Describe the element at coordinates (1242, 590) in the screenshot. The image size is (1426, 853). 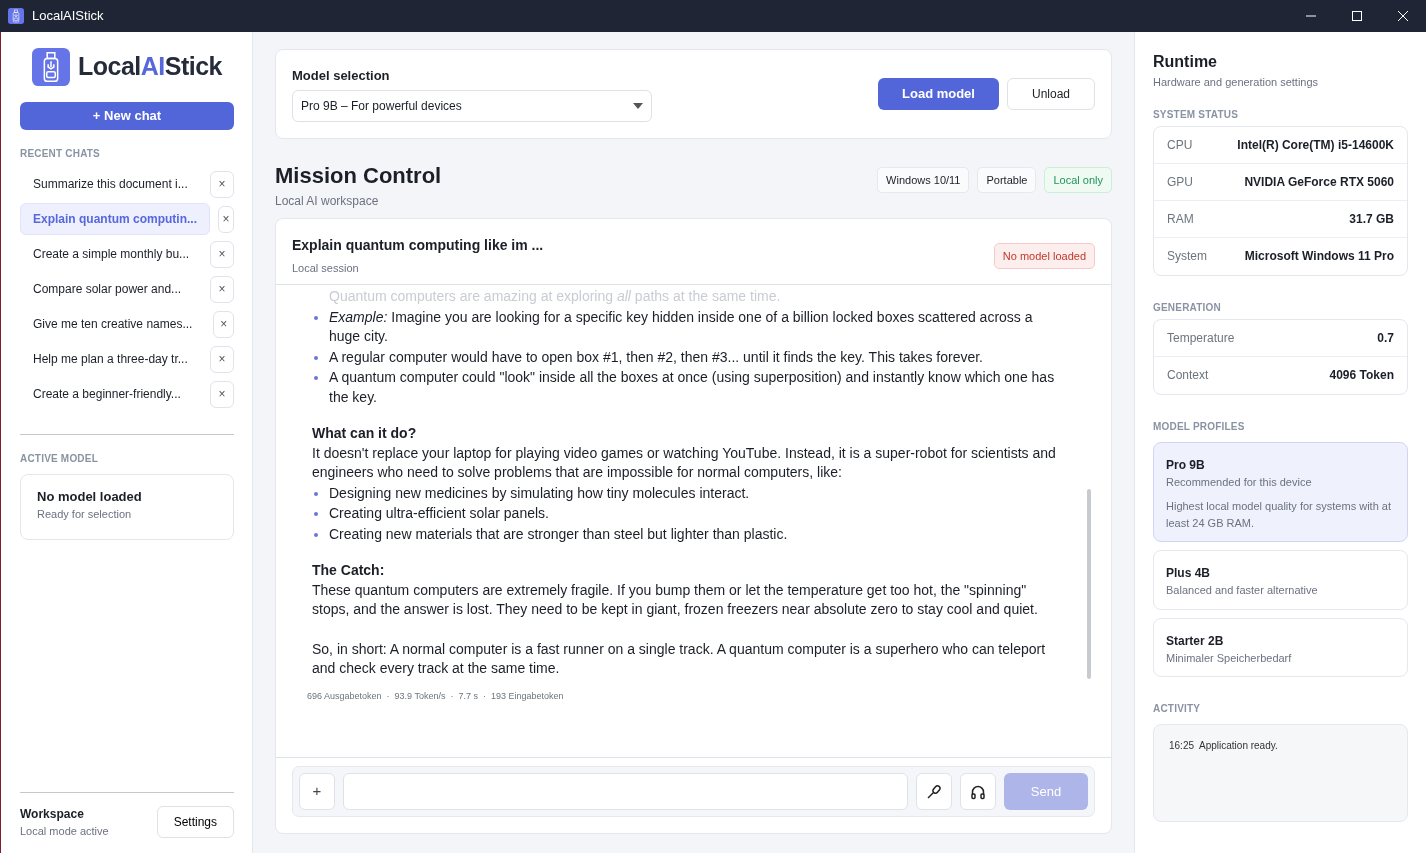
I see `profile-subtitle: Balanced and faster alternative` at that location.